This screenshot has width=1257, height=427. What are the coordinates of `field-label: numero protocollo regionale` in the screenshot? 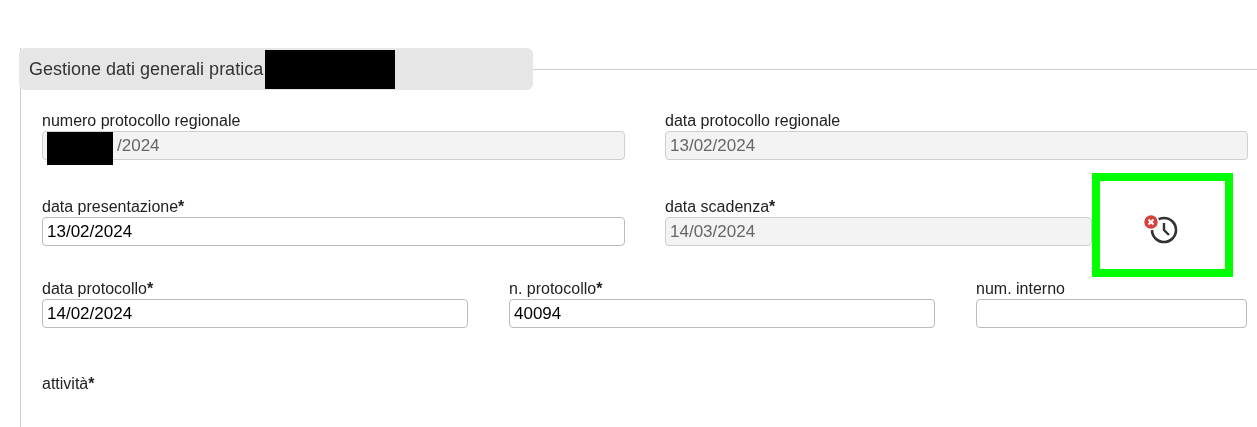 It's located at (141, 120).